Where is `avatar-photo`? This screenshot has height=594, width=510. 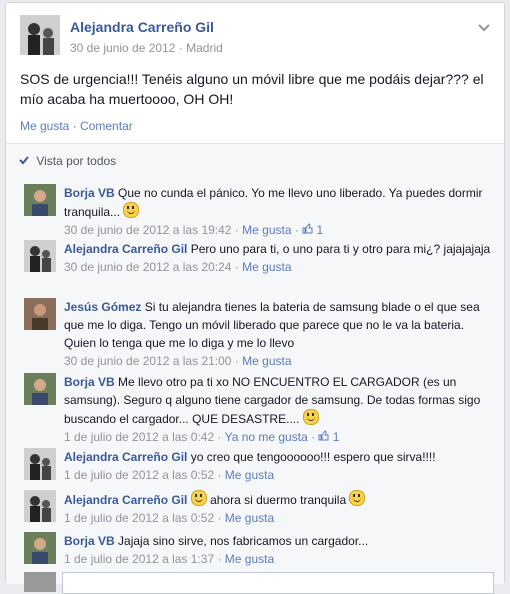
avatar-photo is located at coordinates (40, 35).